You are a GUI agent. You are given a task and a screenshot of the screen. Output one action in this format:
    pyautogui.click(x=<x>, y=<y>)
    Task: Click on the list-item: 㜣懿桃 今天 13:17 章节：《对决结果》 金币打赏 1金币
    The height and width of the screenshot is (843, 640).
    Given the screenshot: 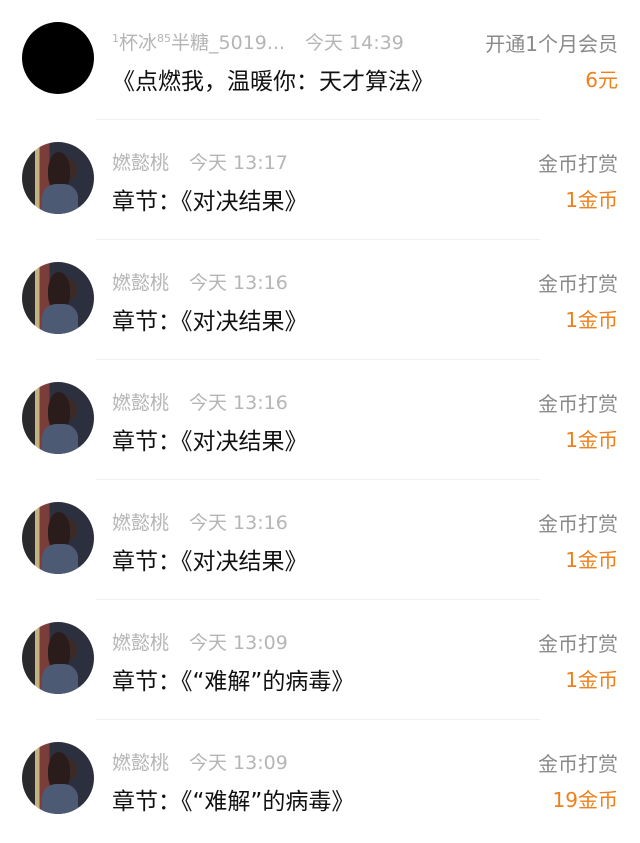 What is the action you would take?
    pyautogui.click(x=320, y=179)
    